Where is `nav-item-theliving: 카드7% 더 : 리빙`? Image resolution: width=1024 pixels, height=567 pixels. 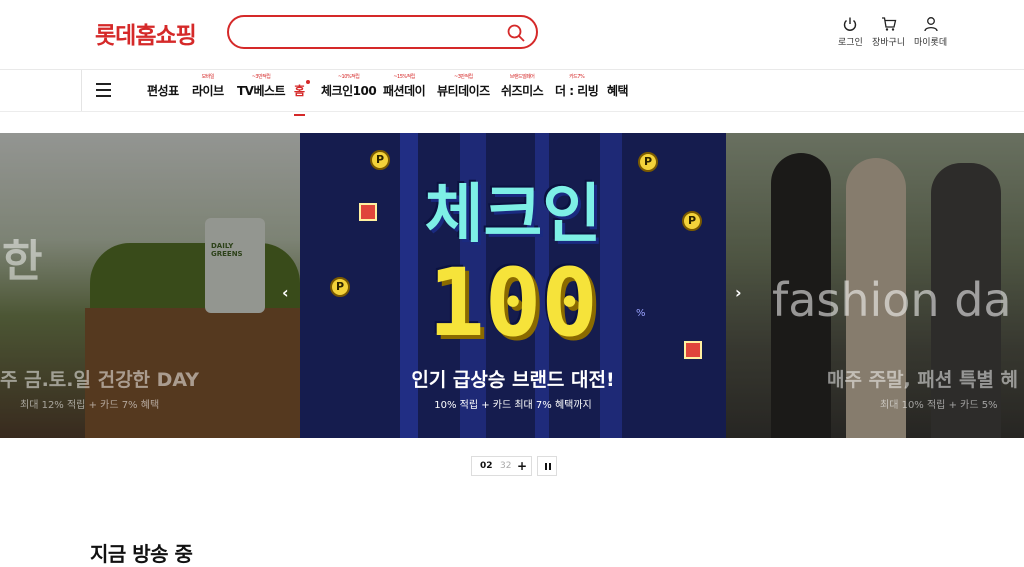
nav-item-theliving: 카드7% 더 : 리빙 is located at coordinates (577, 86).